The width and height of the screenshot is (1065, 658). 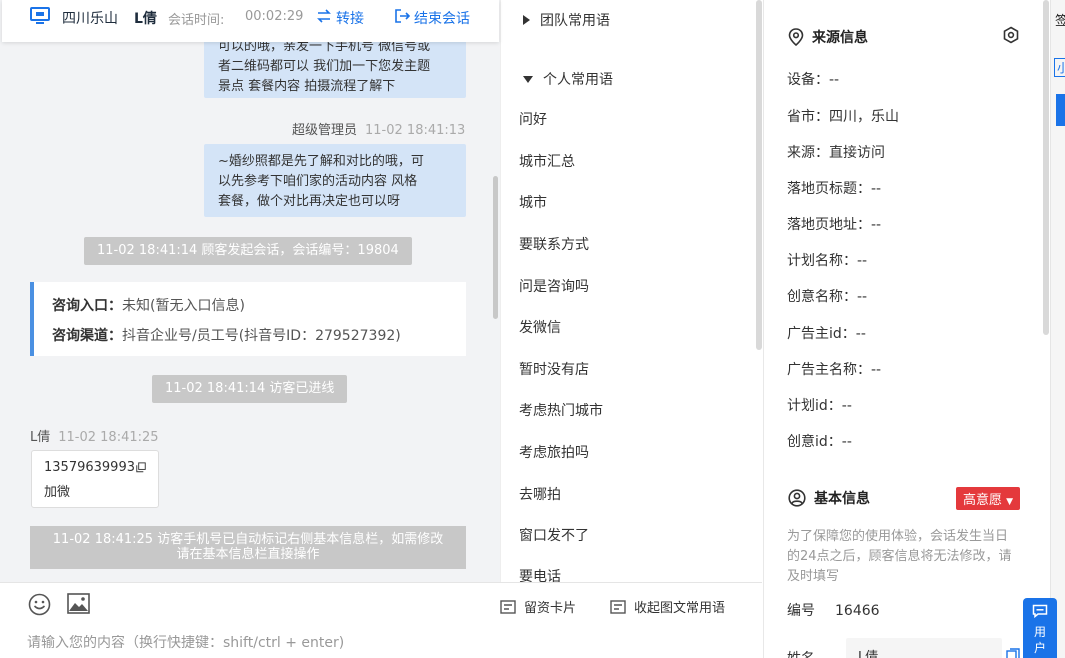 I want to click on name-label: 姓名, so click(x=801, y=653).